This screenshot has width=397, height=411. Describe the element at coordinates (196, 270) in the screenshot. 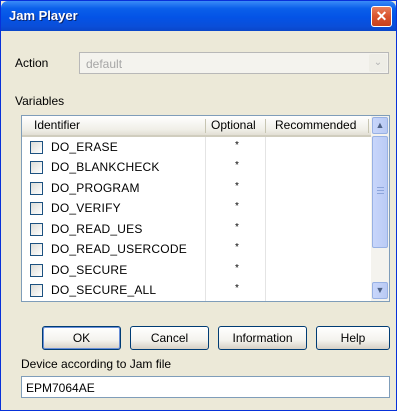

I see `list-item: DO_SECURE *` at that location.